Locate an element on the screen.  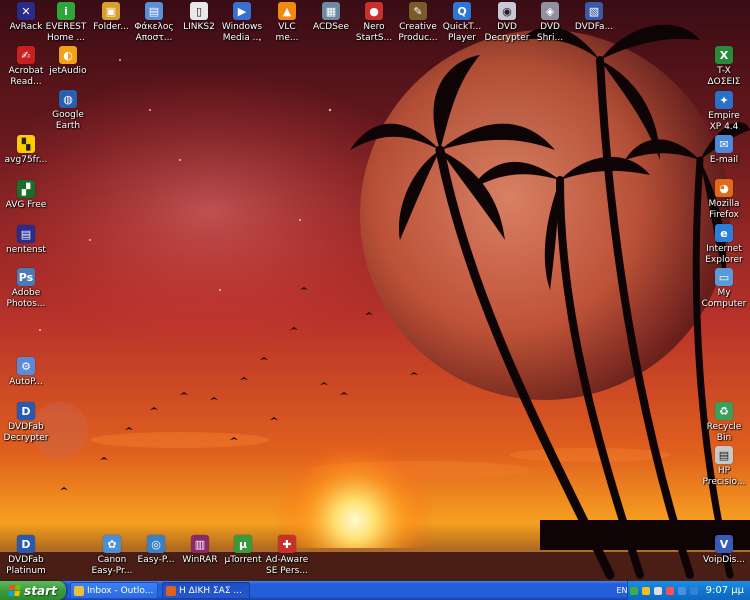
tx-doseis-shortcut: X T-X ΔΟΣΕΙΣ is located at coordinates (724, 67).